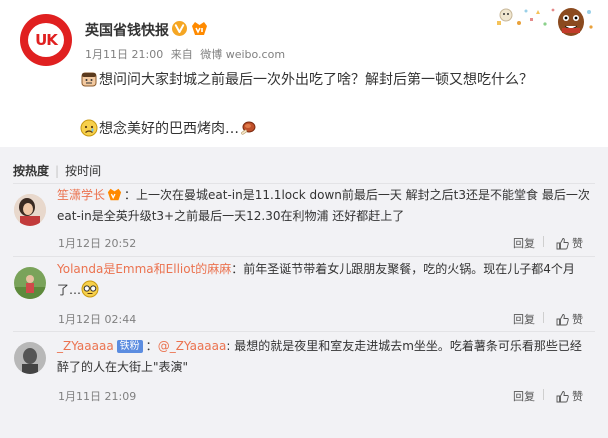  I want to click on comment-date: 1月12日 02:44, so click(97, 319).